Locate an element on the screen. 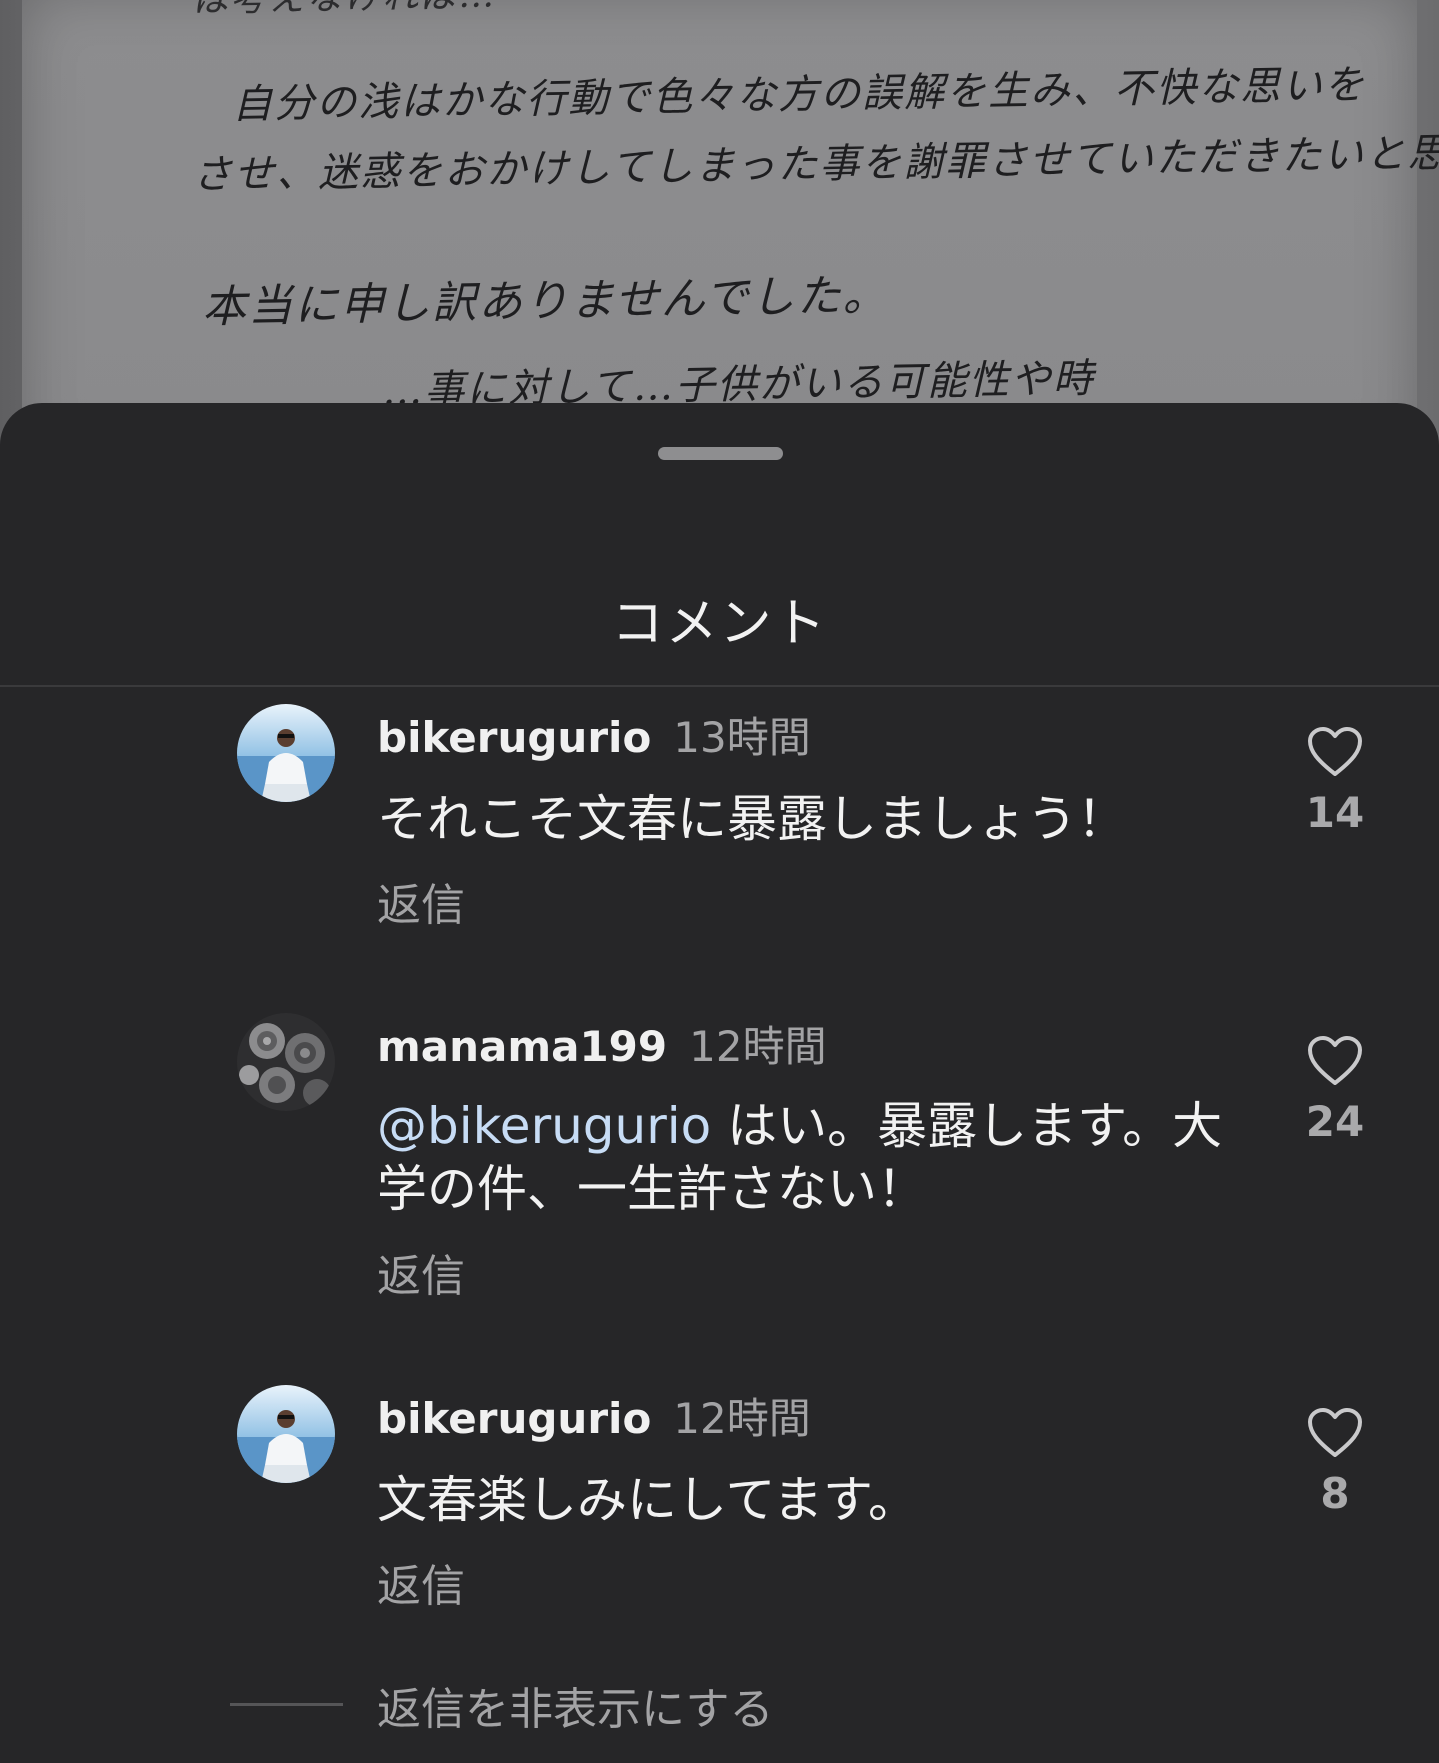 Image resolution: width=1439 pixels, height=1763 pixels. letter-line: 自分の浅はかな行動で色々な方の誤解を生み、不快な思いを is located at coordinates (799, 95).